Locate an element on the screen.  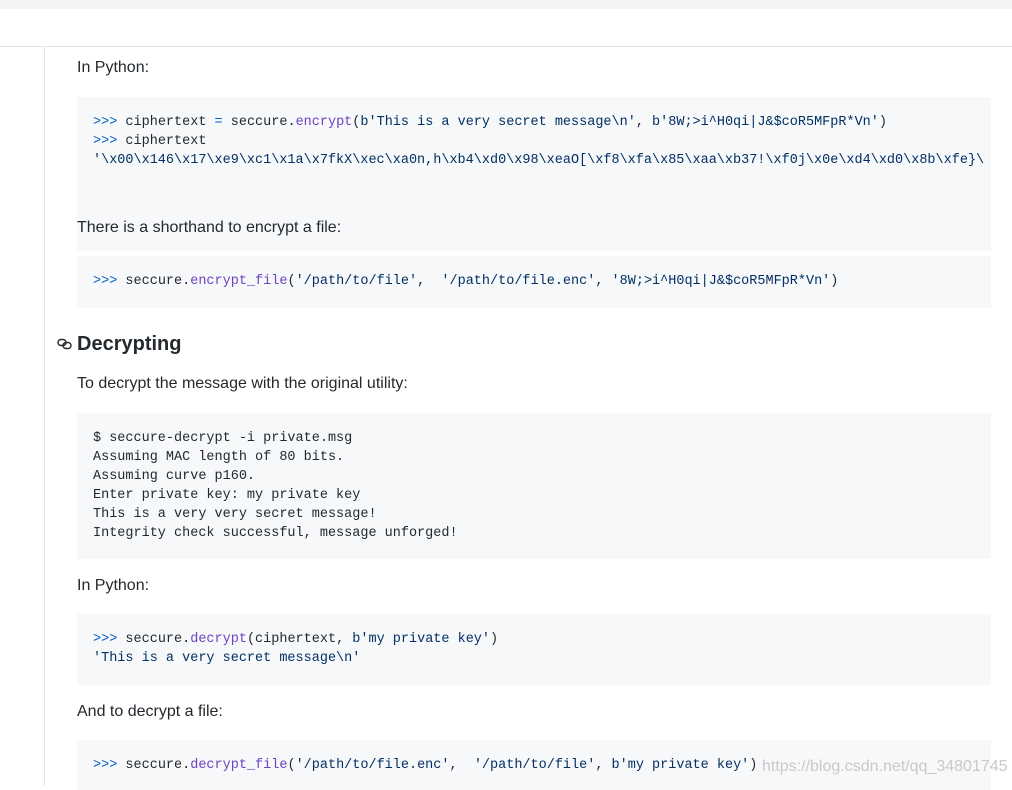
paragraph-shorthand-encrypt: There is a shorthand to encrypt a file: is located at coordinates (209, 227).